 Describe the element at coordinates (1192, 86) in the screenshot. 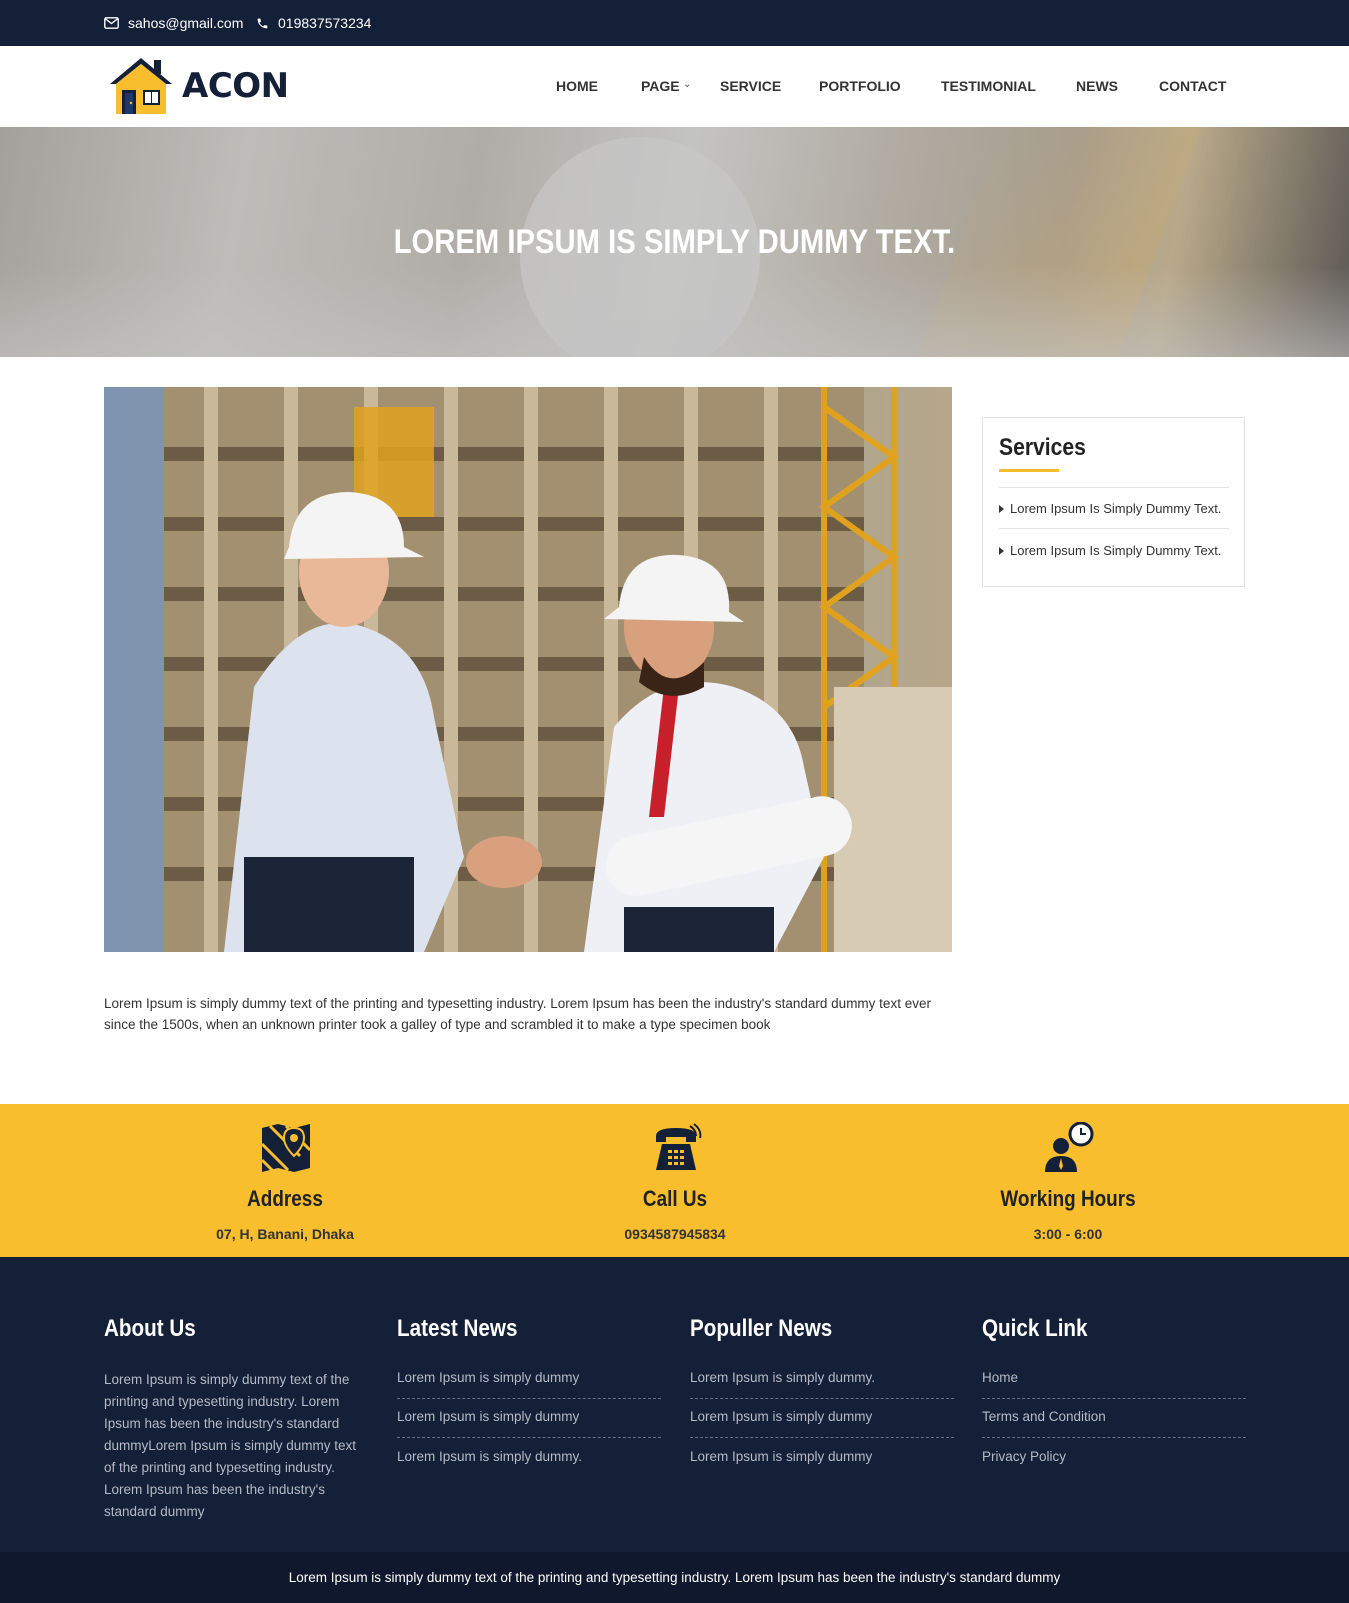

I see `nav-contact: CONTACT` at that location.